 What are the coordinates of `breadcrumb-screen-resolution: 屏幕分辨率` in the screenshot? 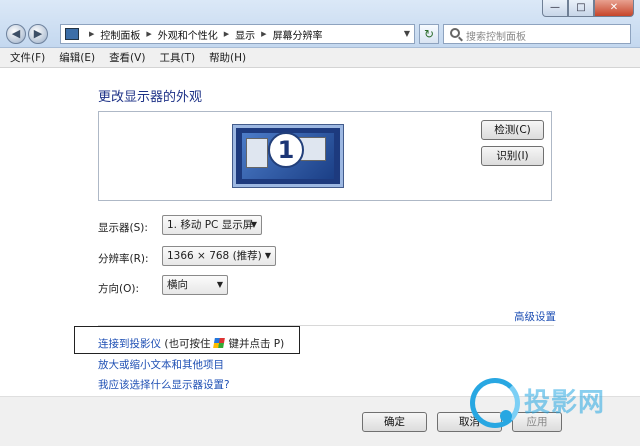 It's located at (298, 34).